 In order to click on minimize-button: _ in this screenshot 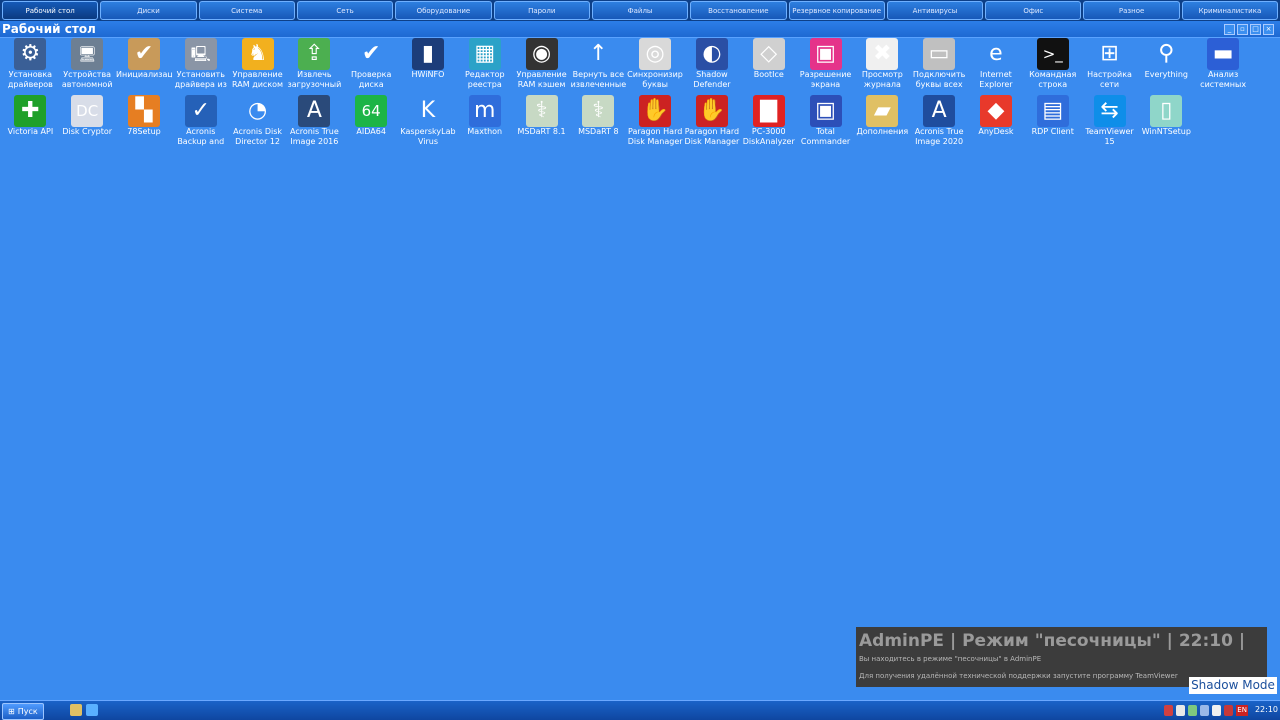, I will do `click(1229, 29)`.